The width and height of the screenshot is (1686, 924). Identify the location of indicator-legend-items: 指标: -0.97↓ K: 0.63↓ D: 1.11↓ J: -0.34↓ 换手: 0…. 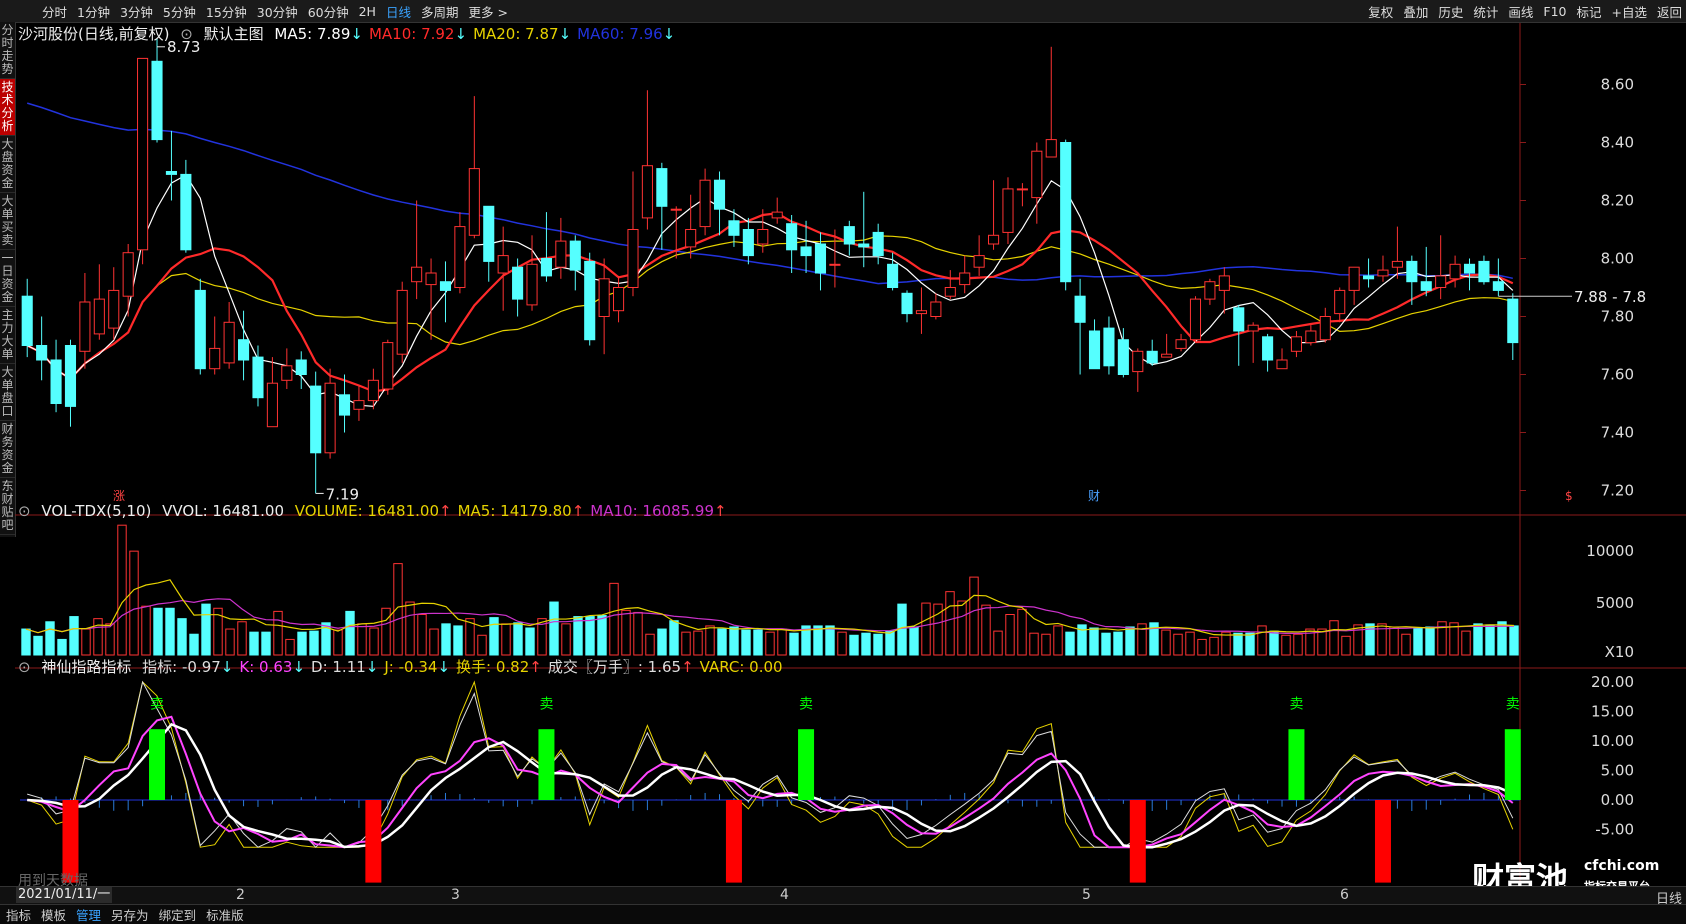
(465, 667).